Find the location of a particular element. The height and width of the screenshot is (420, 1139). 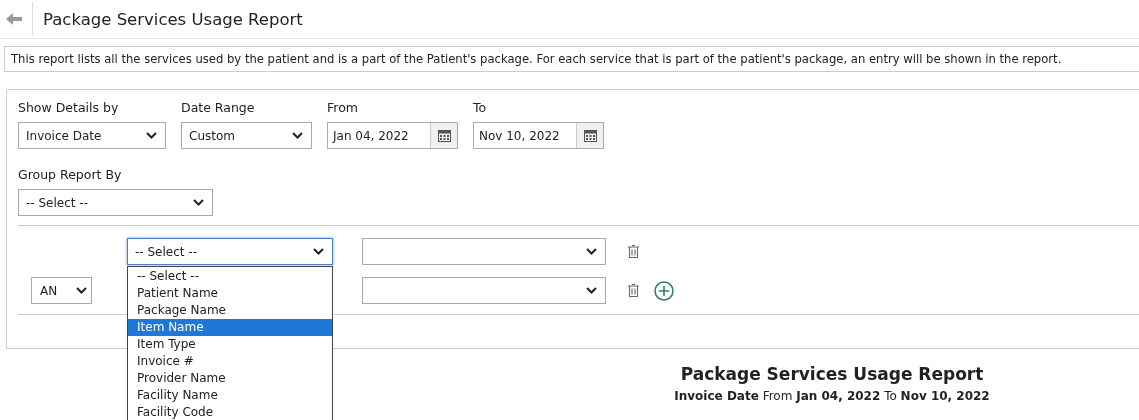

dropdown-option: Facility Name is located at coordinates (230, 395).